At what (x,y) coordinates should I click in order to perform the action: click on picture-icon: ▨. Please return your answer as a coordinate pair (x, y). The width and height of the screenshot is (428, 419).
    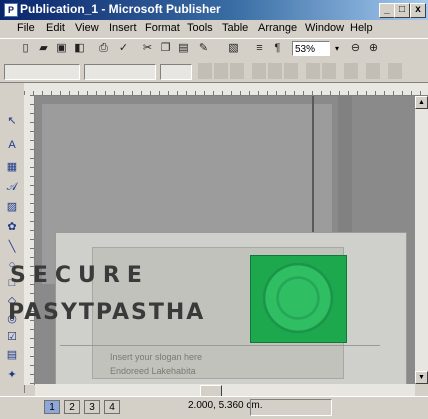
    Looking at the image, I should click on (12, 207).